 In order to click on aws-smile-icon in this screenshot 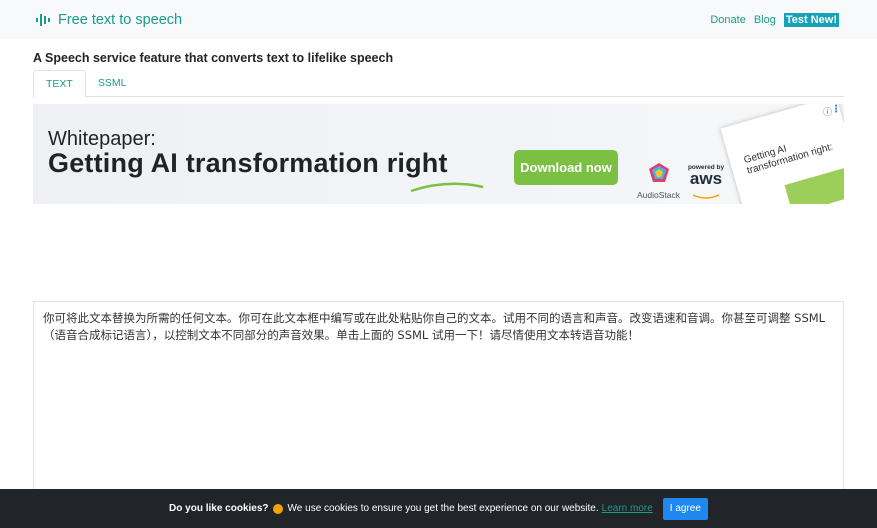, I will do `click(706, 196)`.